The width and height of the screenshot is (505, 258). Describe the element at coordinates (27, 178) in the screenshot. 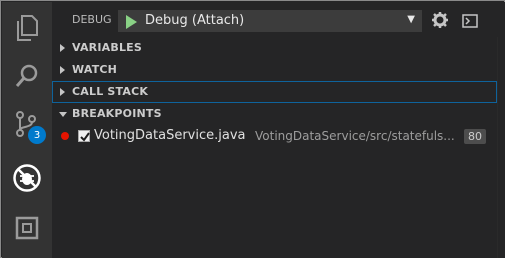

I see `debug-icon` at that location.